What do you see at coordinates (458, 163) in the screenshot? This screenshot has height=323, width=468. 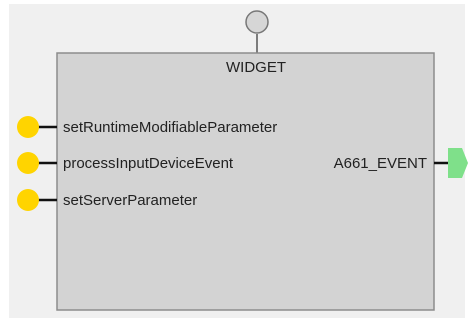 I see `output-port-arrow` at bounding box center [458, 163].